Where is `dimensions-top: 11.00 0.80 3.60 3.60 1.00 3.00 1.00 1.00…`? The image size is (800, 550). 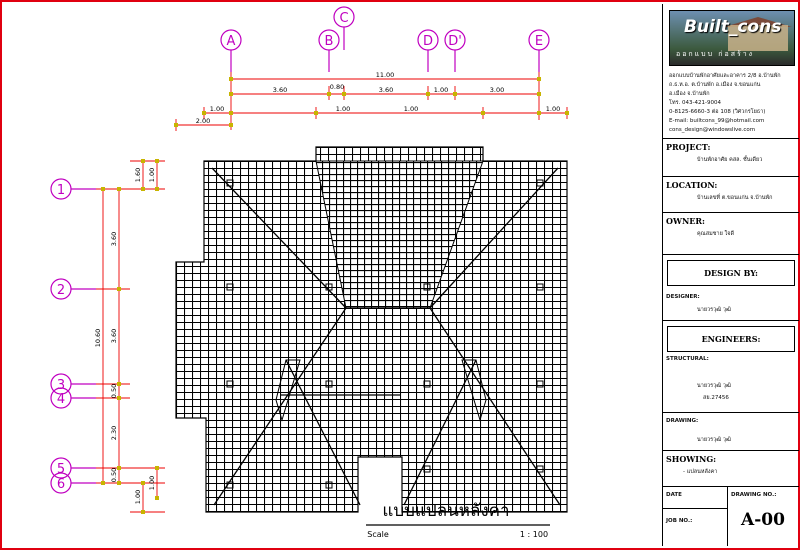 dimensions-top: 11.00 0.80 3.60 3.60 1.00 3.00 1.00 1.00… is located at coordinates (371, 101).